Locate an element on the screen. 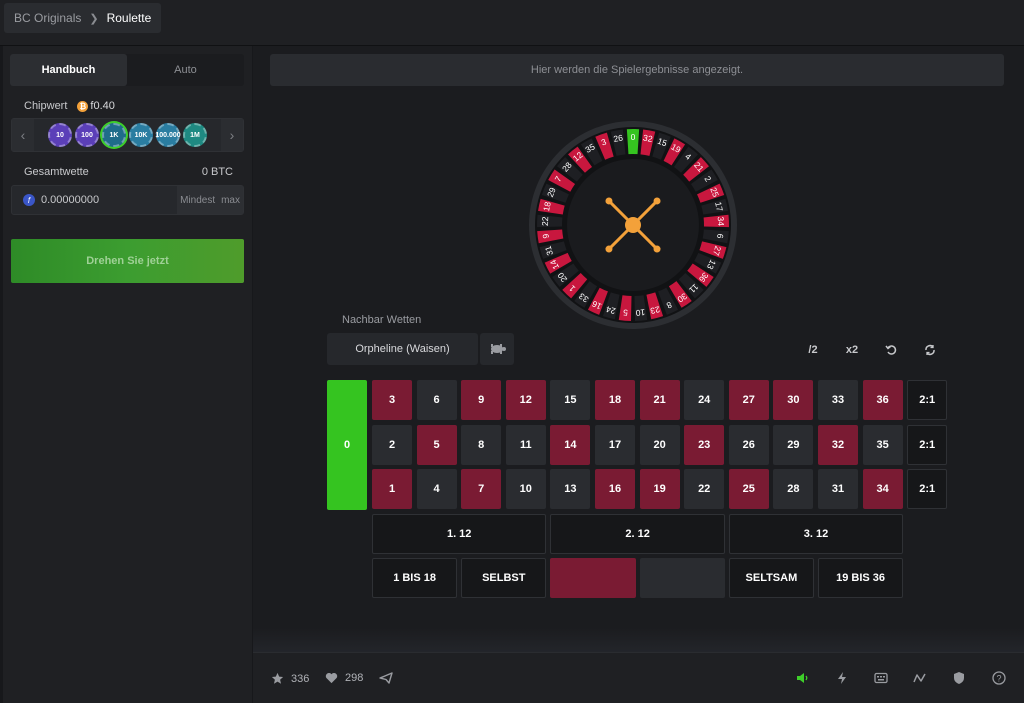  neighbour-bets-label: Nachbar Wetten is located at coordinates (382, 320).